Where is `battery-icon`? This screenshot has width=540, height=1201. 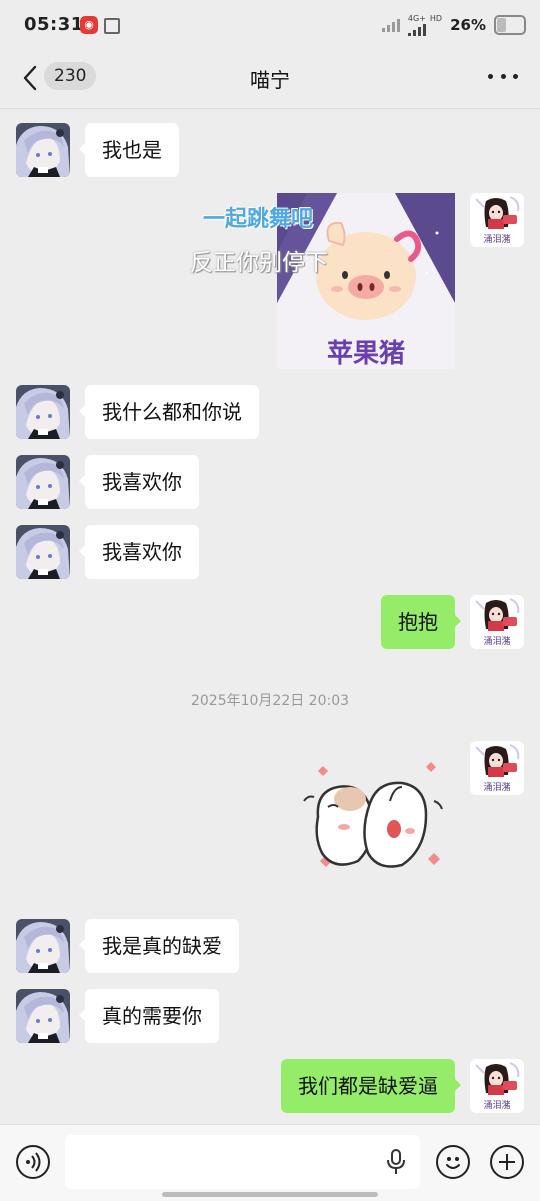
battery-icon is located at coordinates (510, 25).